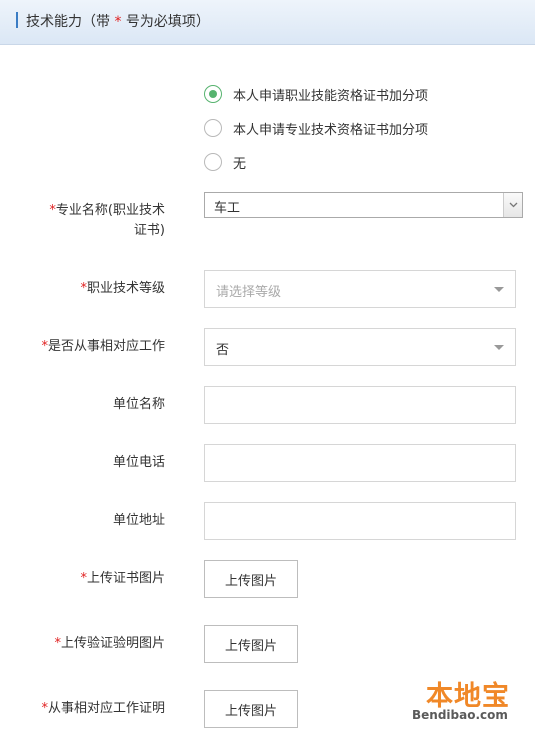 The width and height of the screenshot is (535, 730). I want to click on radio-checked-icon, so click(213, 94).